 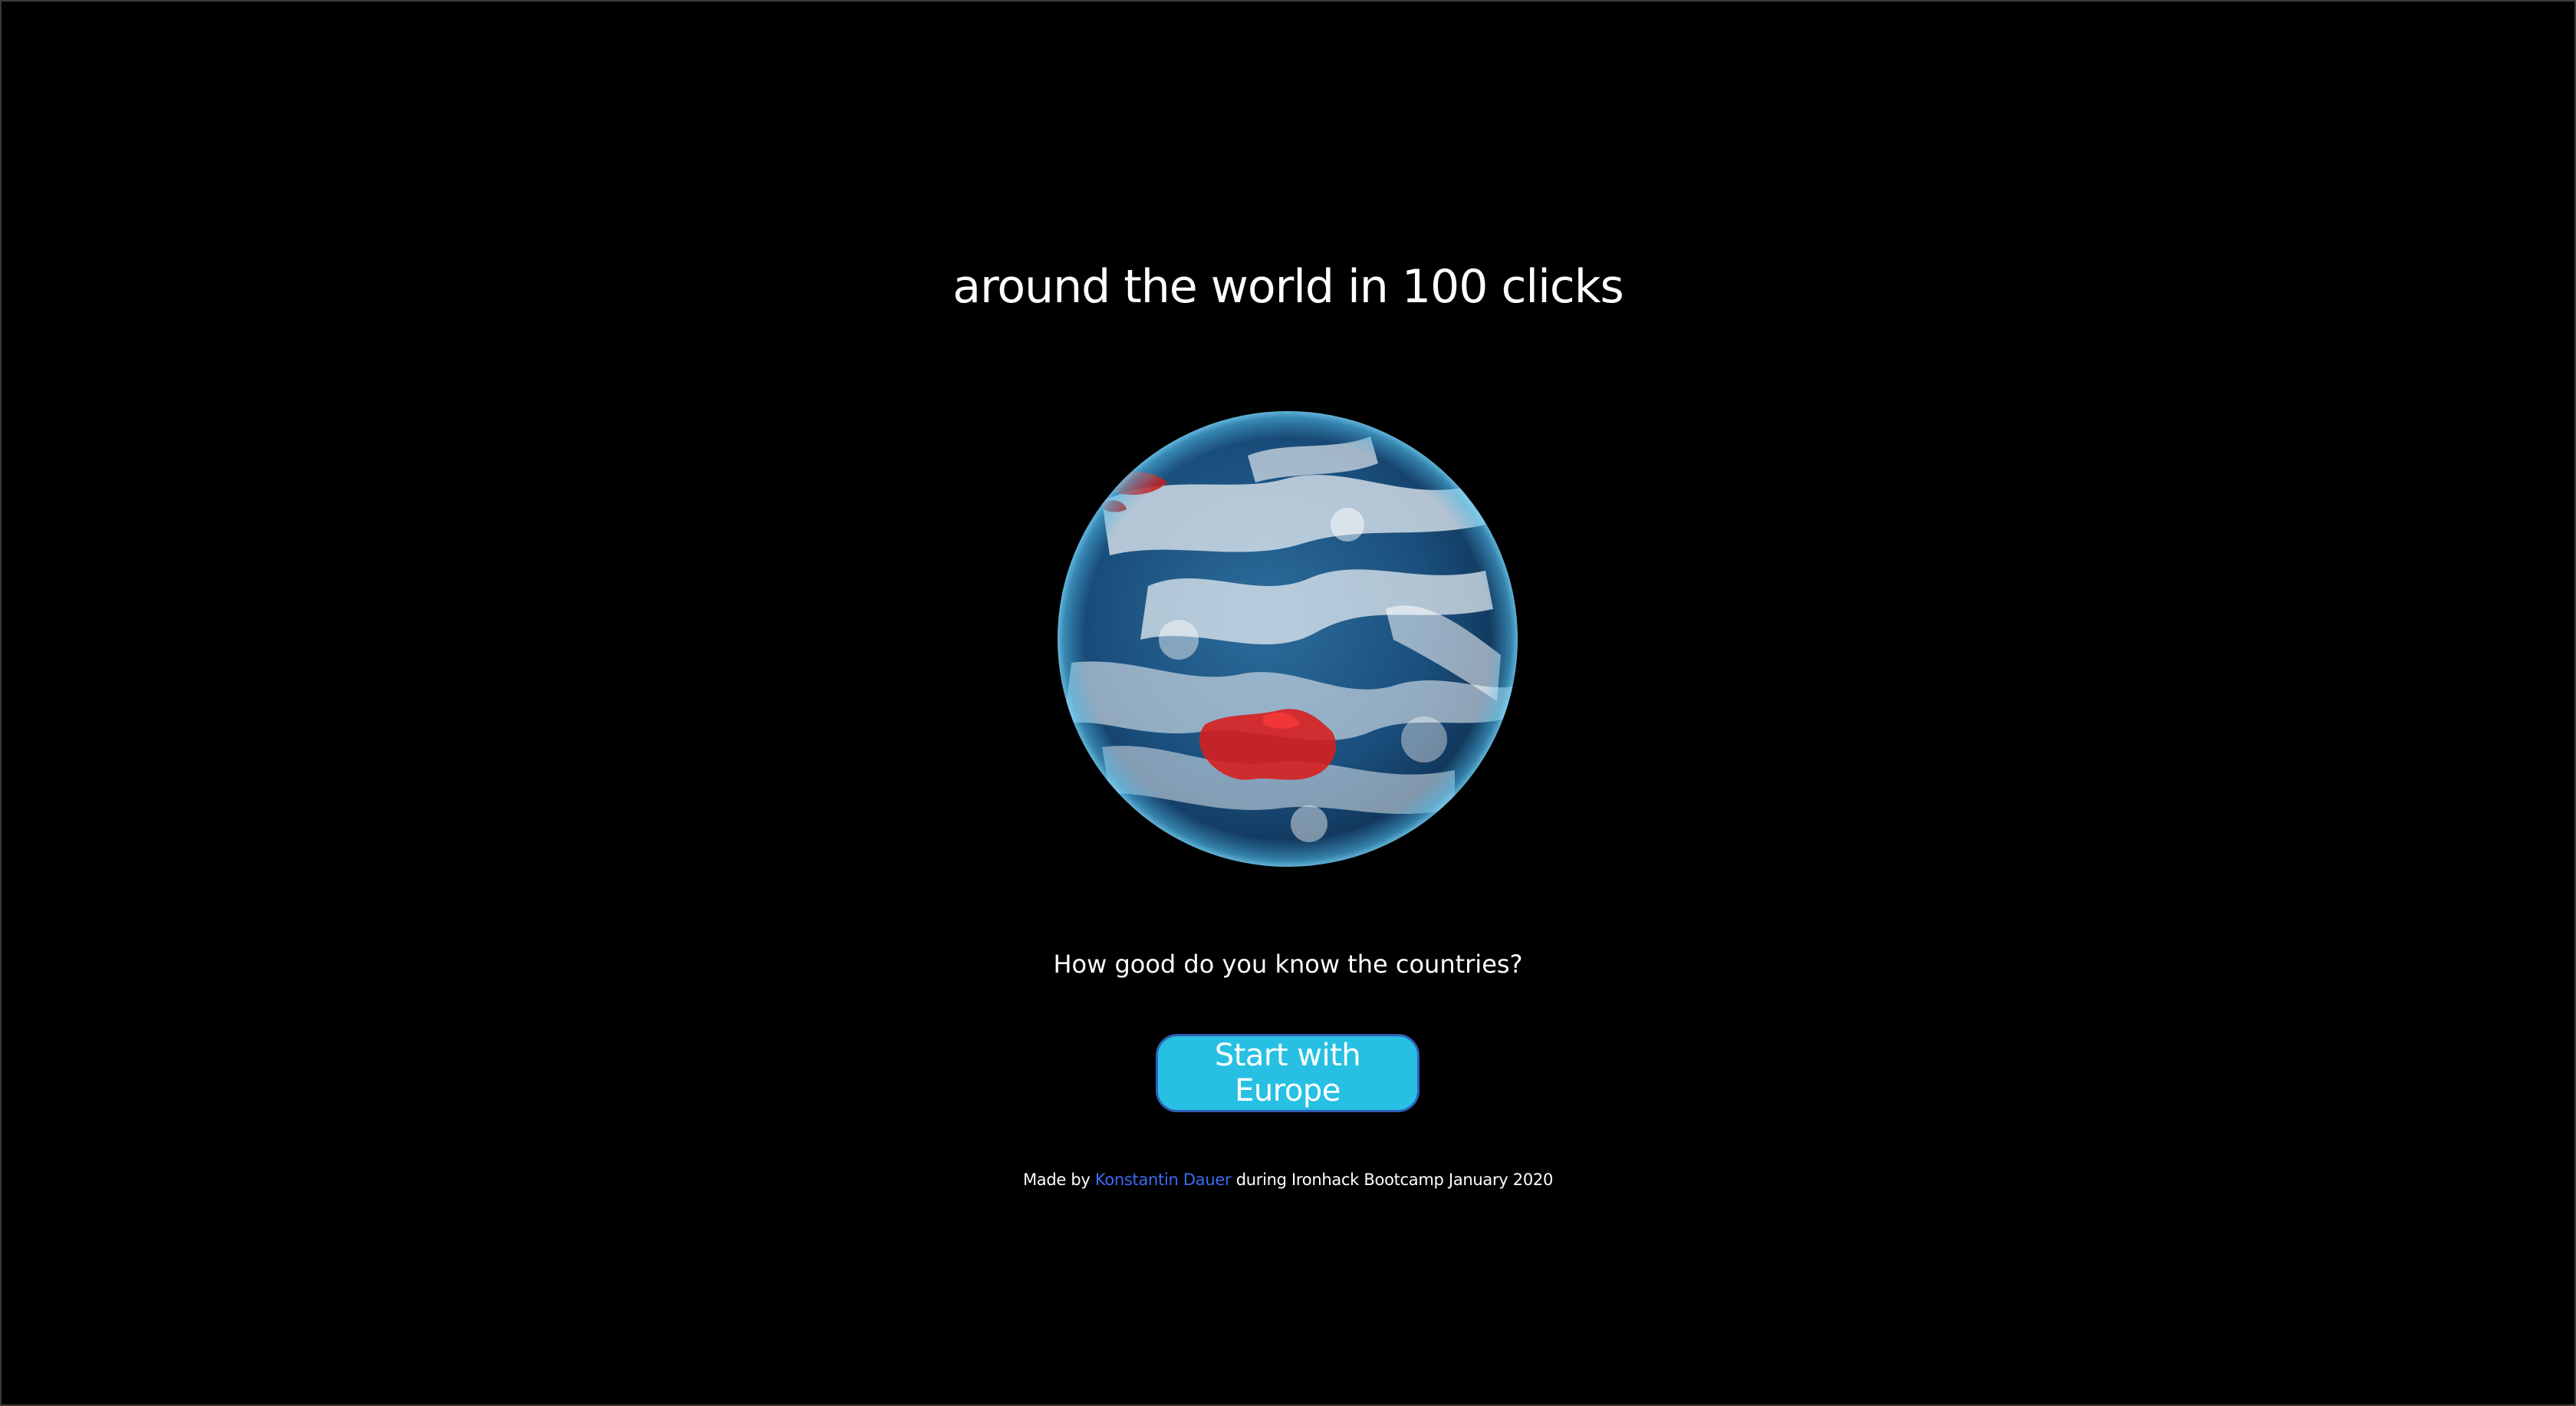 What do you see at coordinates (1394, 1180) in the screenshot?
I see `credits-suffix: during Ironhack Bootcamp January 2020` at bounding box center [1394, 1180].